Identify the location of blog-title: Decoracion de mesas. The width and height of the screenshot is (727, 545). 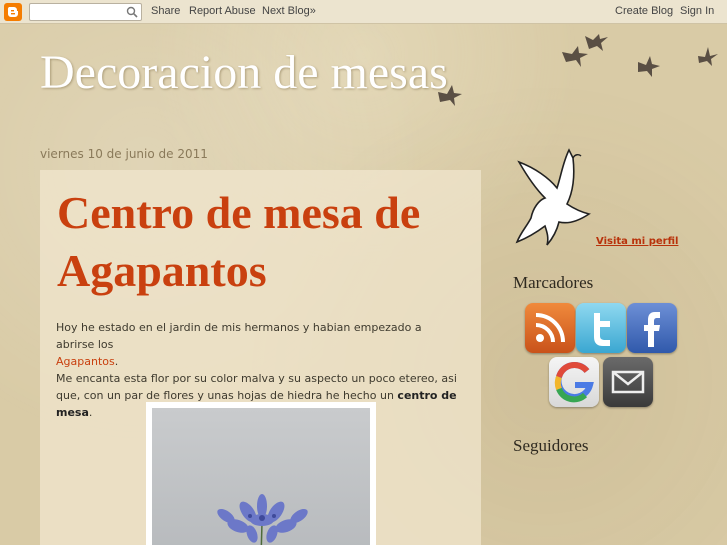
(244, 72).